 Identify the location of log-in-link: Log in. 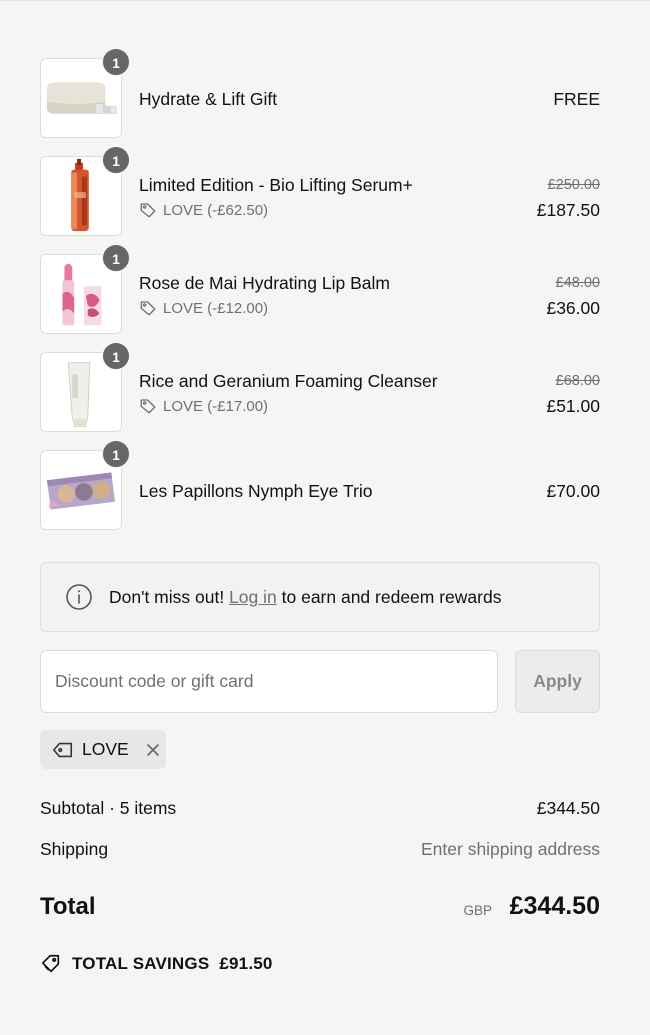
(253, 597).